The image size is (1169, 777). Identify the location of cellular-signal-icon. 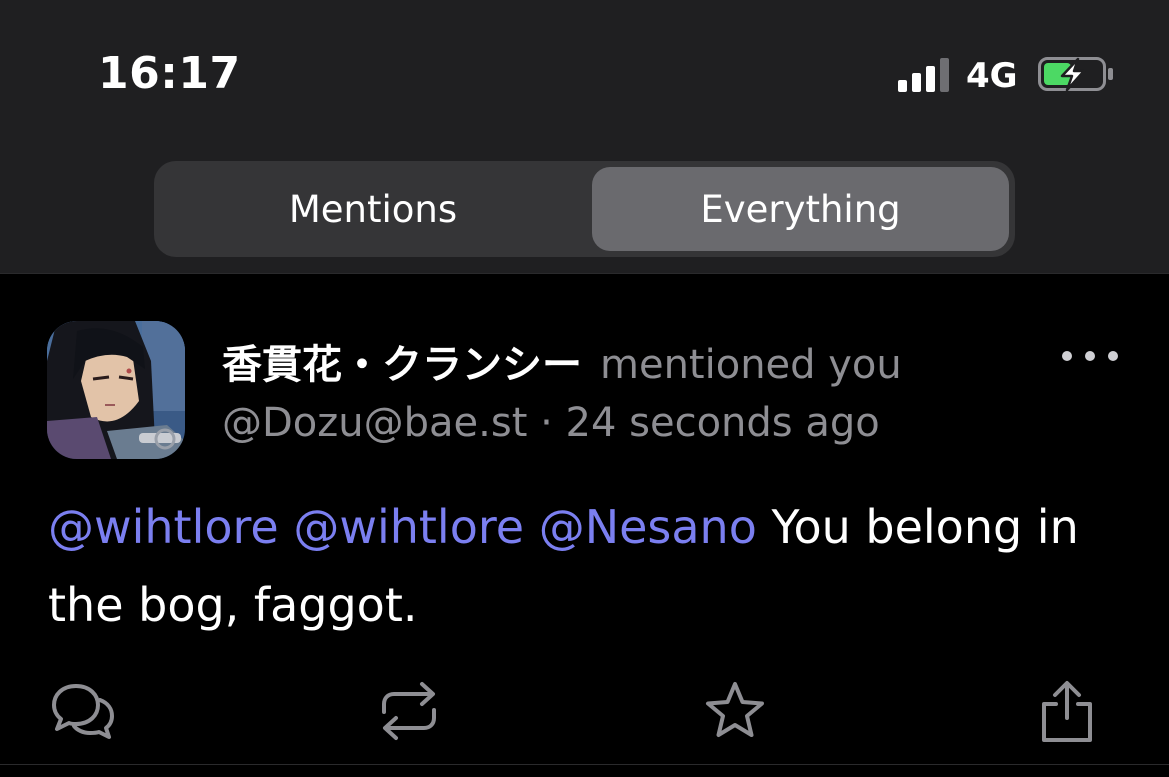
(923, 75).